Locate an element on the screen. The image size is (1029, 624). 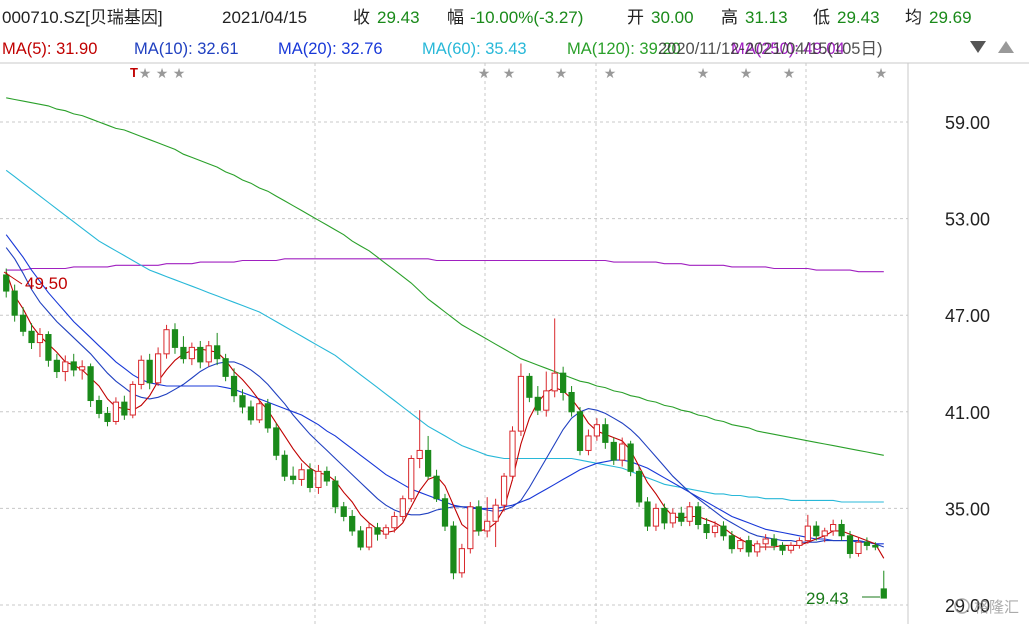
open-value: 30.00 is located at coordinates (672, 17).